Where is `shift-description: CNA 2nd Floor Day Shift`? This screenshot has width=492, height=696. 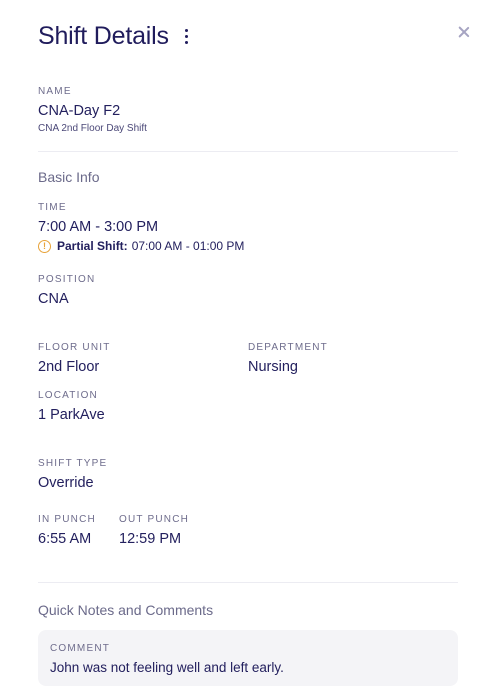 shift-description: CNA 2nd Floor Day Shift is located at coordinates (92, 128).